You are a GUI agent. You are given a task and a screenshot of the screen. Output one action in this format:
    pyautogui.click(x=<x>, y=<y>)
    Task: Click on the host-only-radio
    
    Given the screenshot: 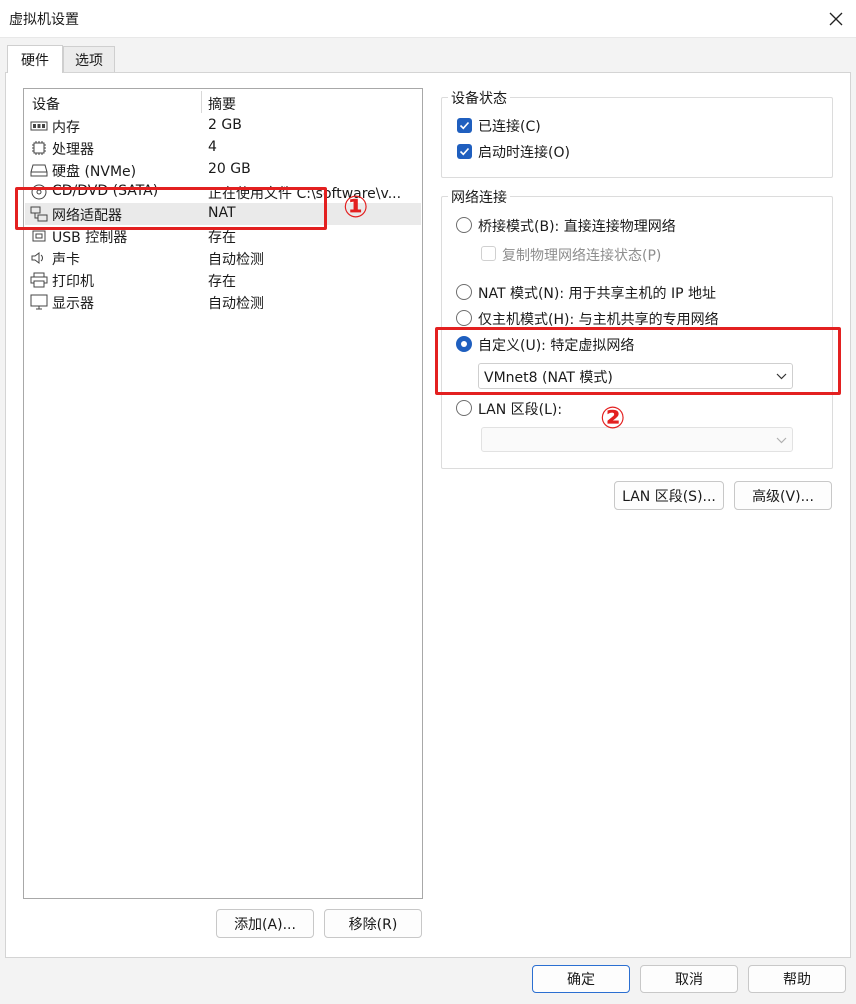 What is the action you would take?
    pyautogui.click(x=464, y=318)
    